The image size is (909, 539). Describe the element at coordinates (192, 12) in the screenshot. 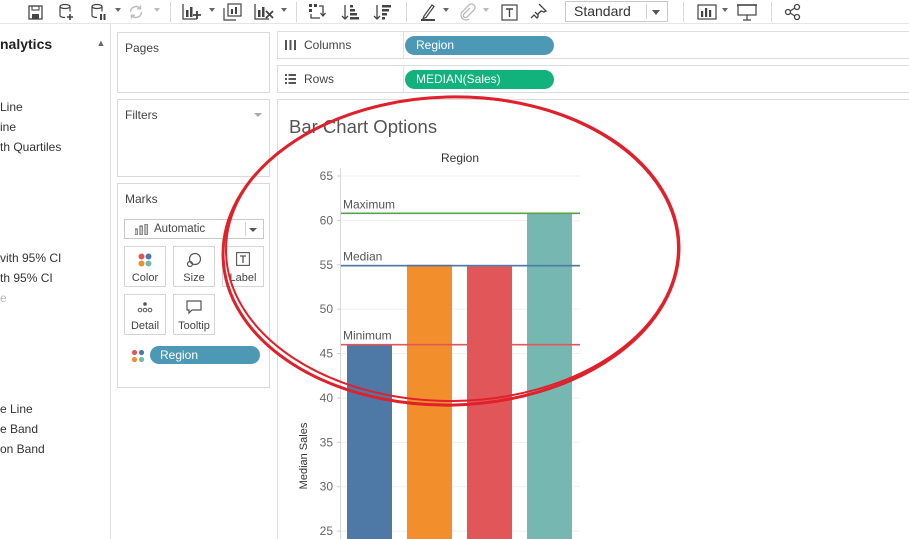

I see `new-worksheet-icon` at that location.